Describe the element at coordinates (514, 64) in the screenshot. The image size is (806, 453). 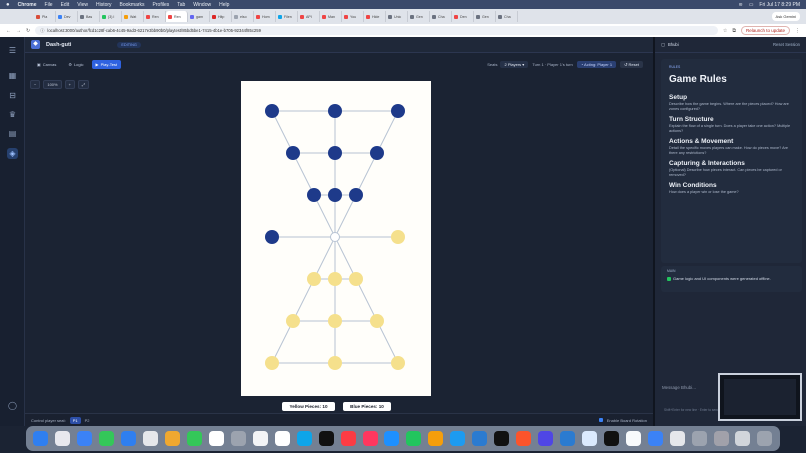
I see `seats-select: 2 Players ▾` at that location.